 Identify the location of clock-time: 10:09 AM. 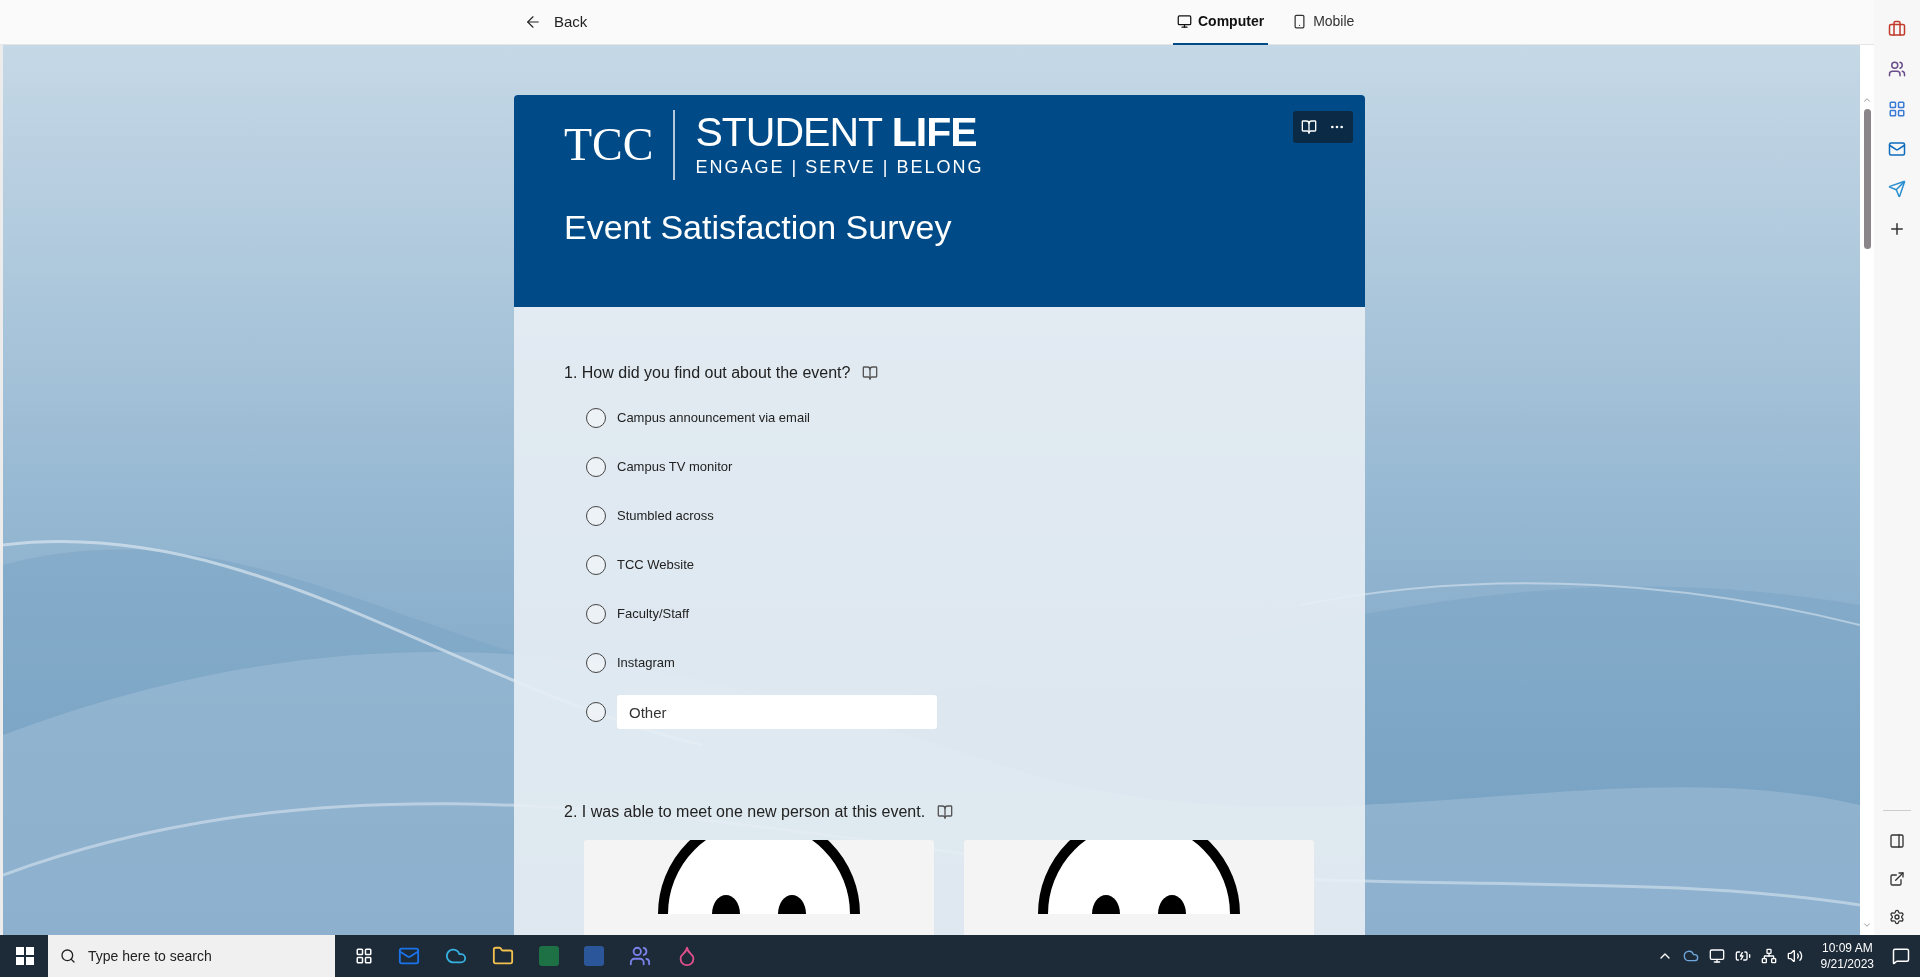
(1847, 948).